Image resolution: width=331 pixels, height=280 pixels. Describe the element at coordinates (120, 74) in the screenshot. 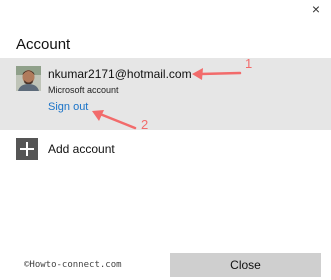

I see `account-email: nkumar2171@hotmail.com` at that location.